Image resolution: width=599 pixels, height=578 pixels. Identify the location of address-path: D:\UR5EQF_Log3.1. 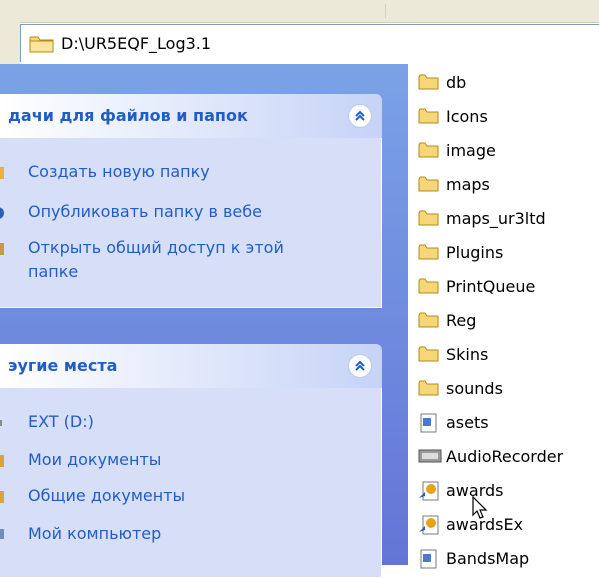
(136, 43).